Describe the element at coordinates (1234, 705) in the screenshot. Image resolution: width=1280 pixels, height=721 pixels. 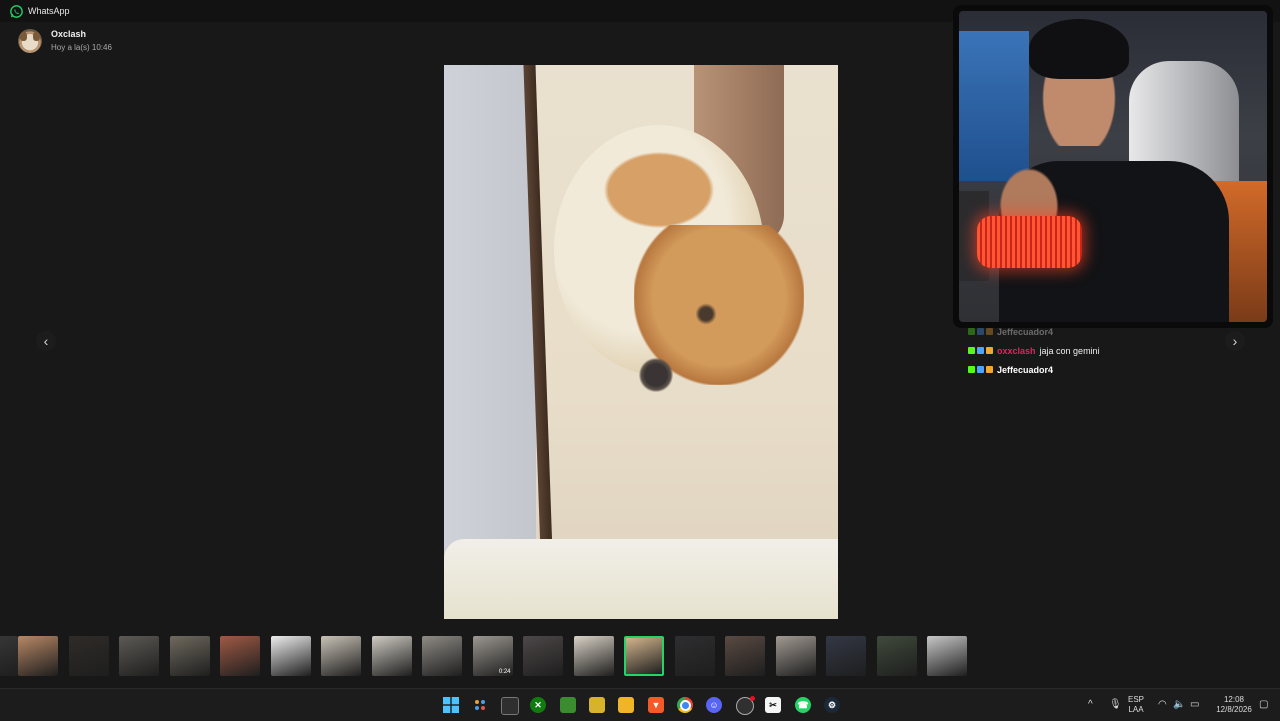
I see `system-clock: 12:08 12/8/2026` at that location.